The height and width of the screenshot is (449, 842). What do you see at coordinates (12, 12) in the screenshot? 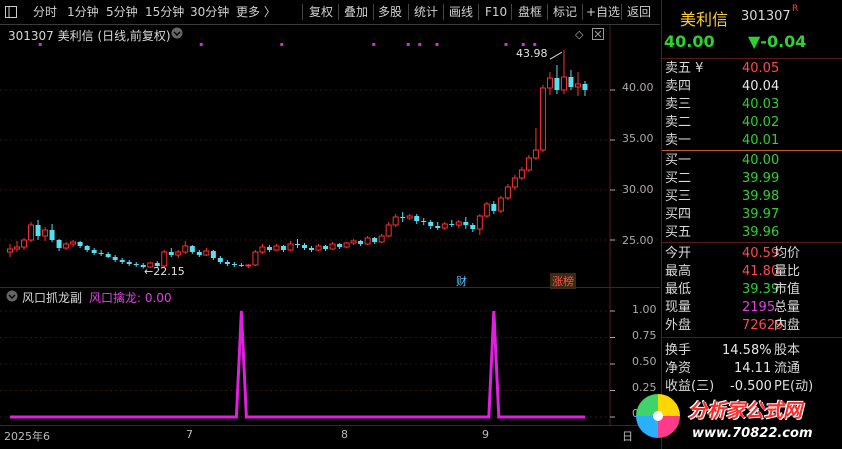
I see `panel-toggle-icon` at bounding box center [12, 12].